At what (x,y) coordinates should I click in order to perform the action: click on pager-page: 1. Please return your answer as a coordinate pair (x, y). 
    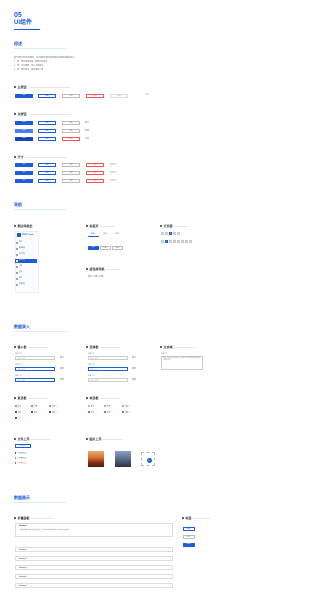
    Looking at the image, I should click on (166, 233).